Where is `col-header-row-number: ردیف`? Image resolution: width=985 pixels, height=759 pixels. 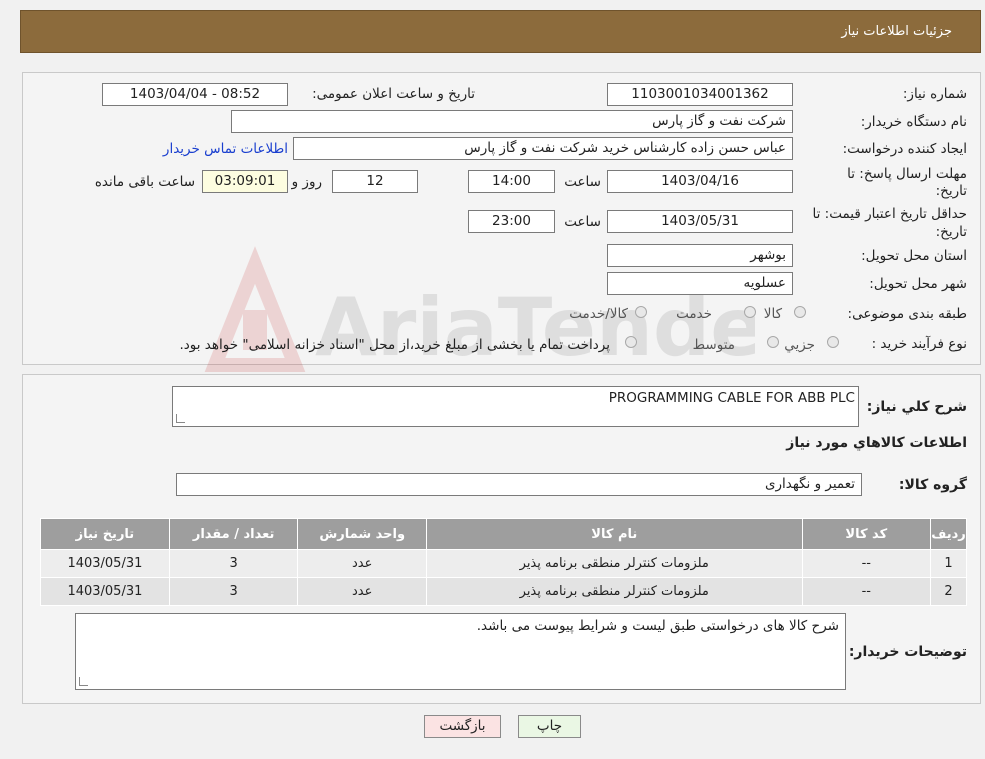
col-header-row-number: ردیف is located at coordinates (948, 534).